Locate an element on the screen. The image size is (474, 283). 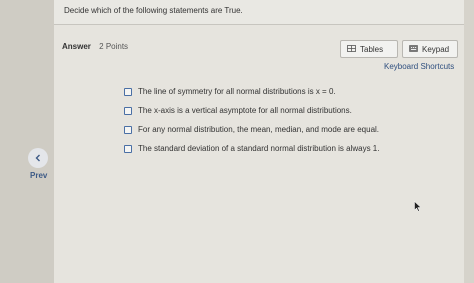
points-label: 2 Points is located at coordinates (114, 46).